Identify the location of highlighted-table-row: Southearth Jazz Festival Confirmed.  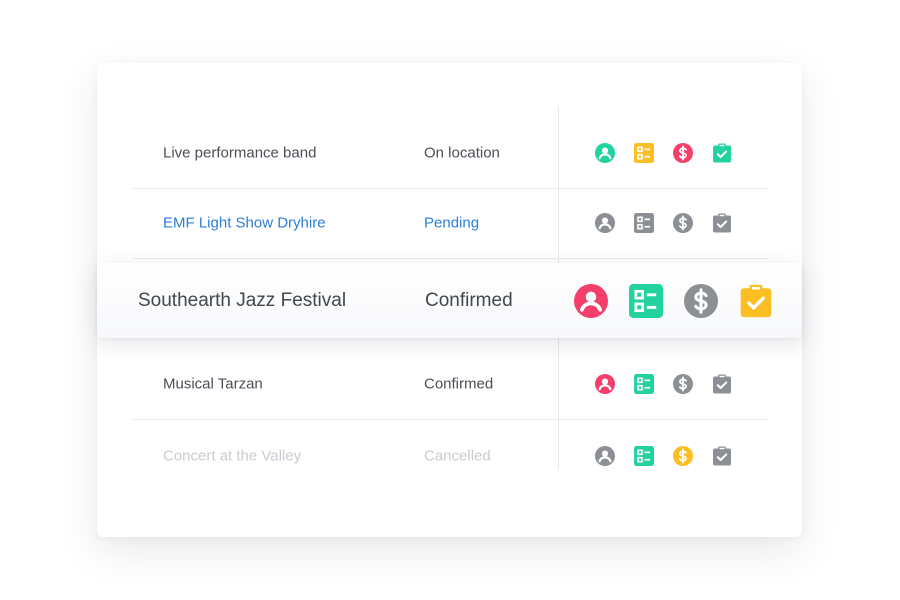
(449, 300).